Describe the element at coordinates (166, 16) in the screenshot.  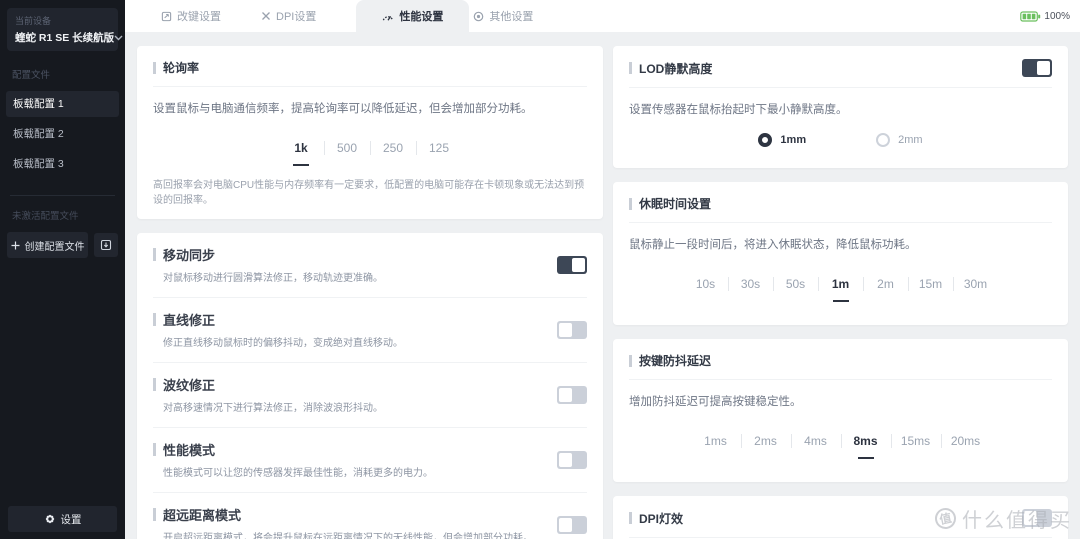
I see `remap-icon` at that location.